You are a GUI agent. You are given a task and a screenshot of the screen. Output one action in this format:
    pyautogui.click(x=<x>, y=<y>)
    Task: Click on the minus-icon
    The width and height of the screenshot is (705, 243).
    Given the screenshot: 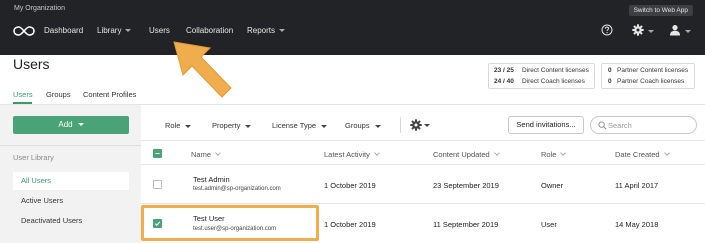 What is the action you would take?
    pyautogui.click(x=157, y=153)
    